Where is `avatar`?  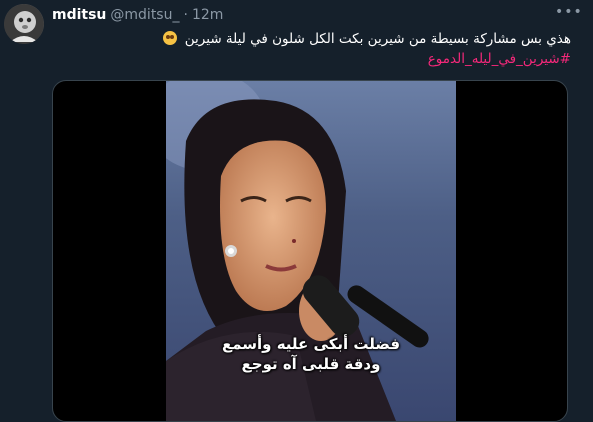
avatar is located at coordinates (24, 24).